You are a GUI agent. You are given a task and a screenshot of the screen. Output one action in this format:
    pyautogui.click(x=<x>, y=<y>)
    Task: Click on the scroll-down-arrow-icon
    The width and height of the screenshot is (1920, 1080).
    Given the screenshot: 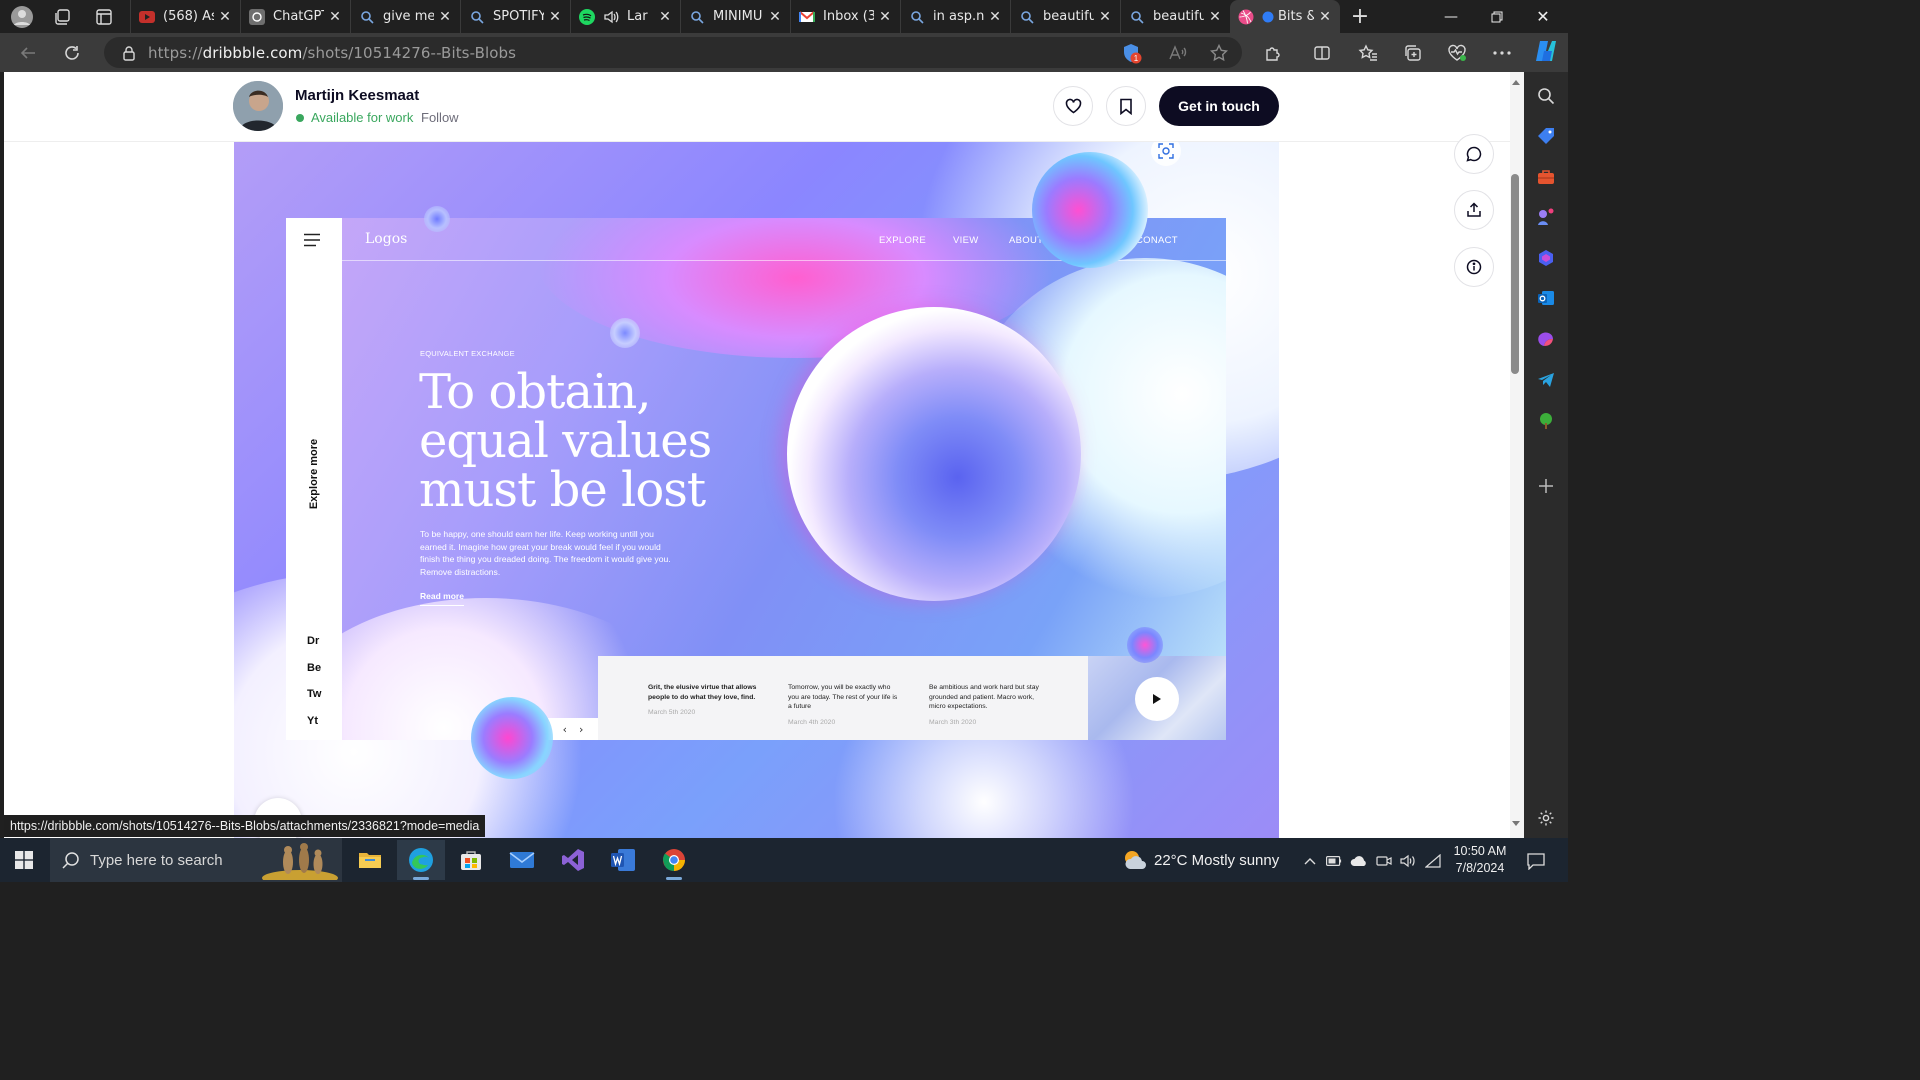 What is the action you would take?
    pyautogui.click(x=1516, y=825)
    